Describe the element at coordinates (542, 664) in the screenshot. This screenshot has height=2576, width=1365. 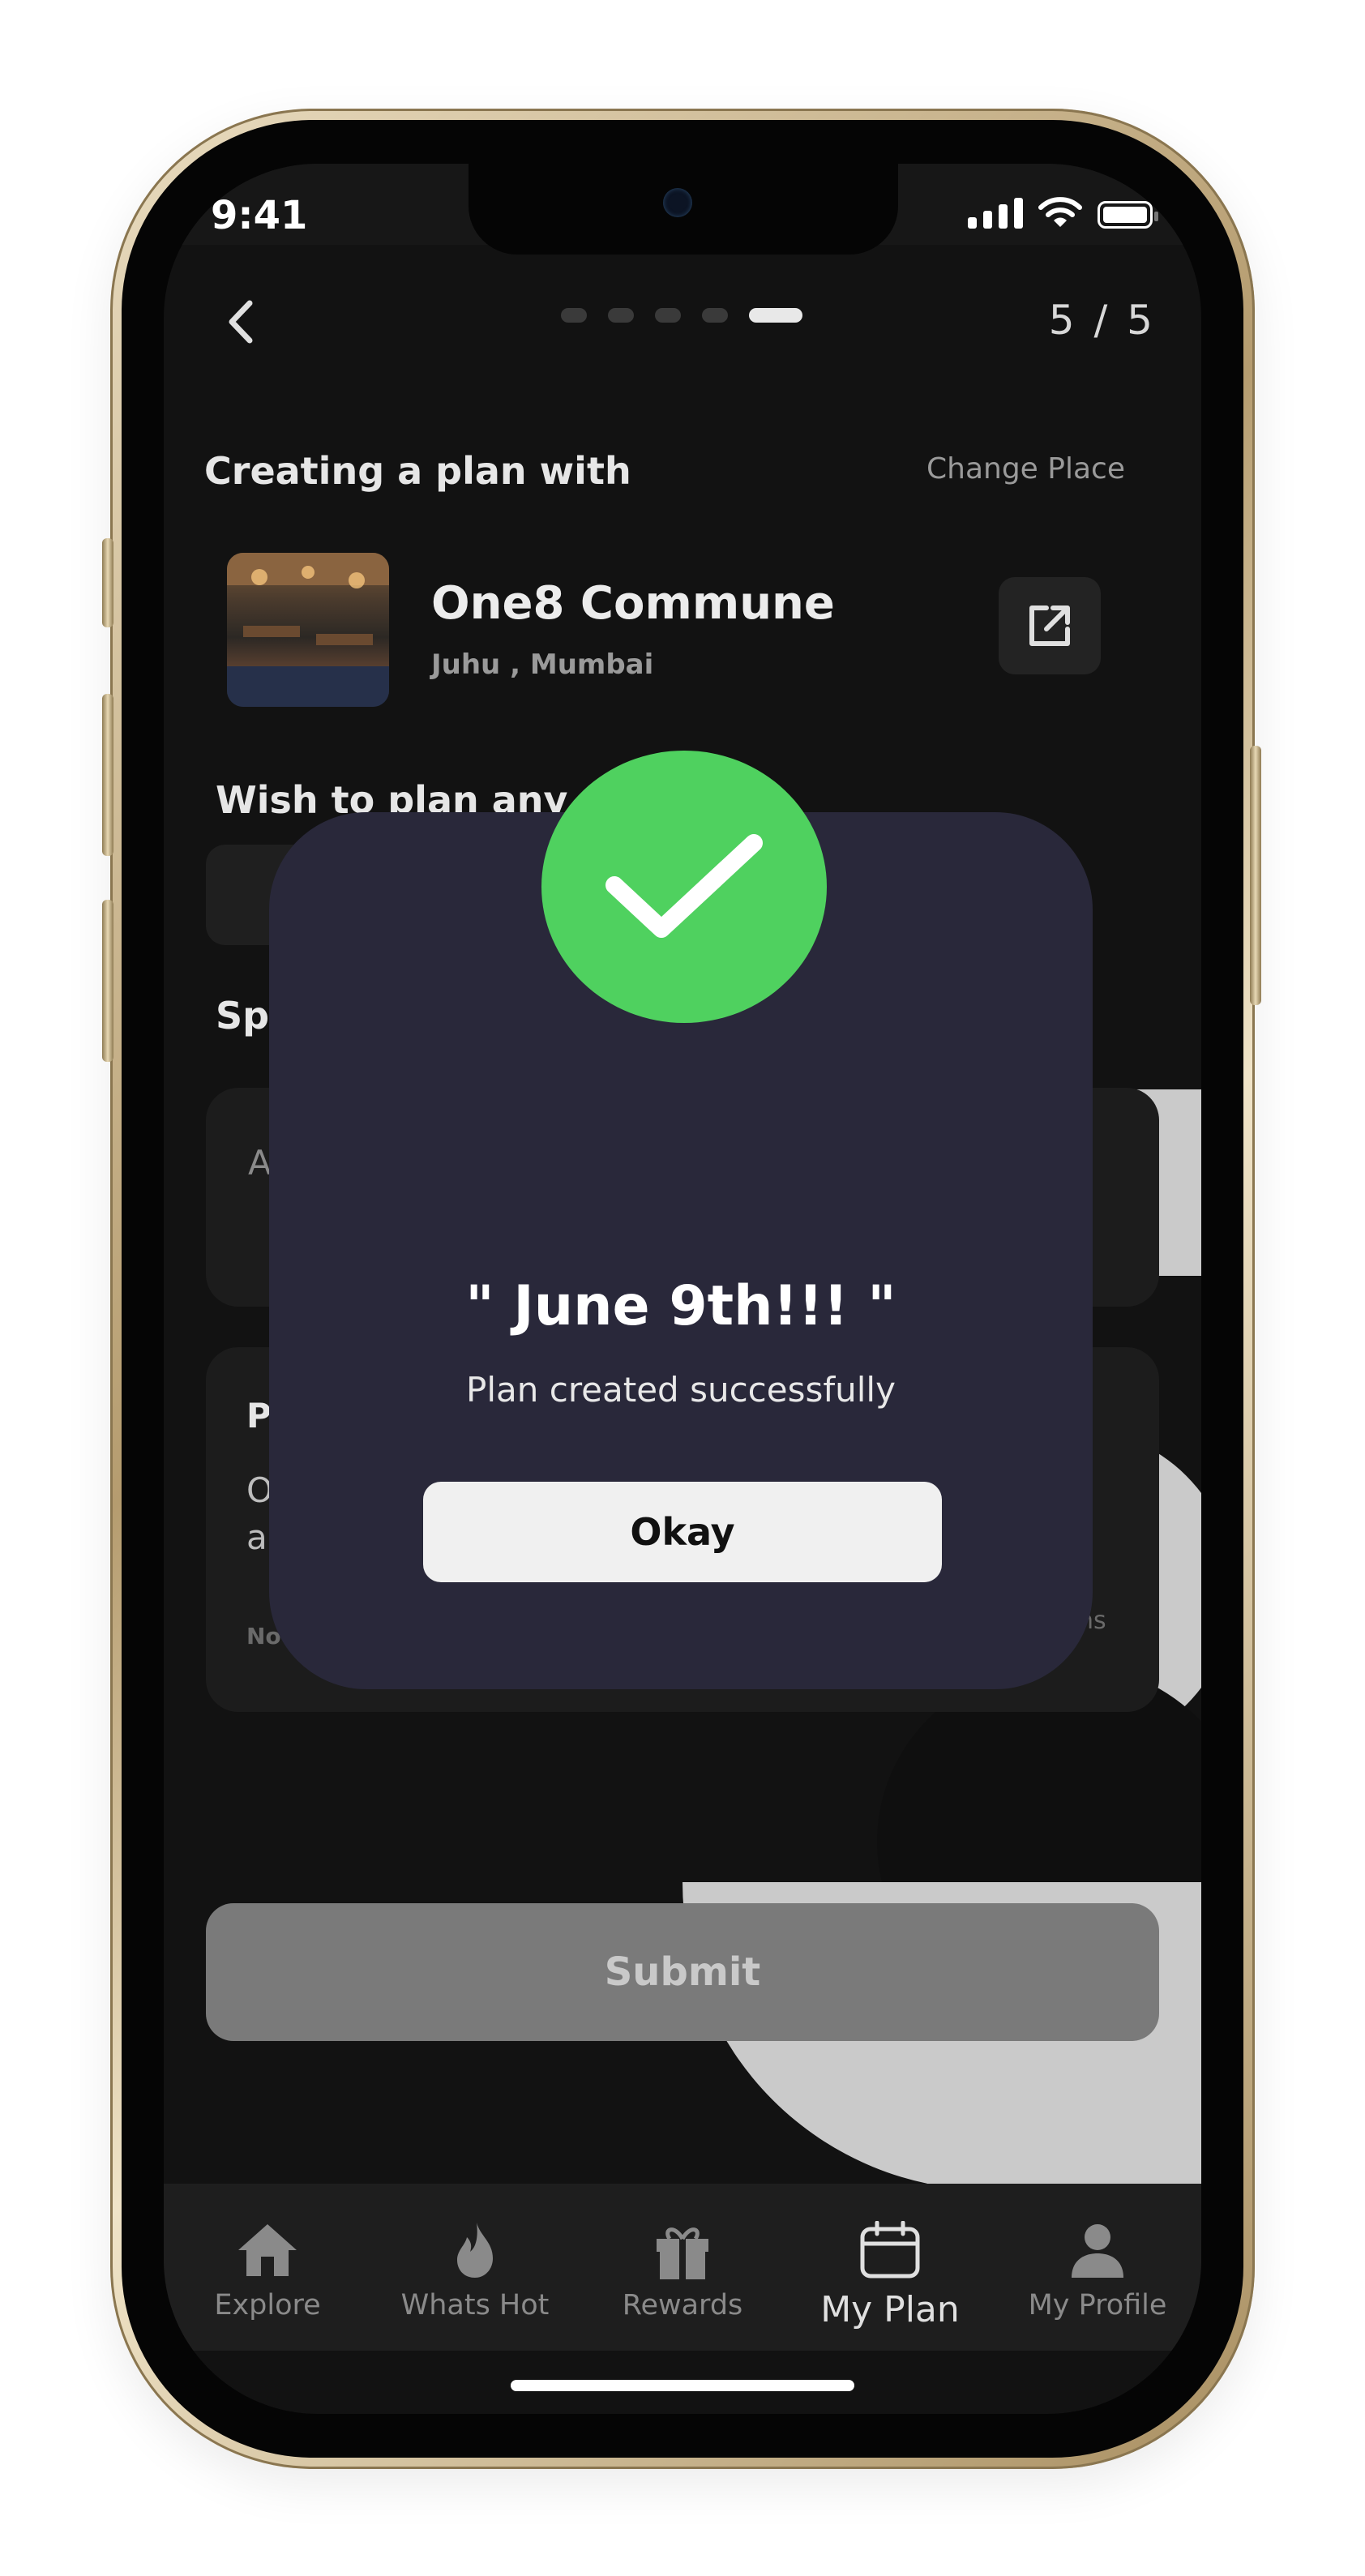
I see `place-location: Juhu , Mumbai` at that location.